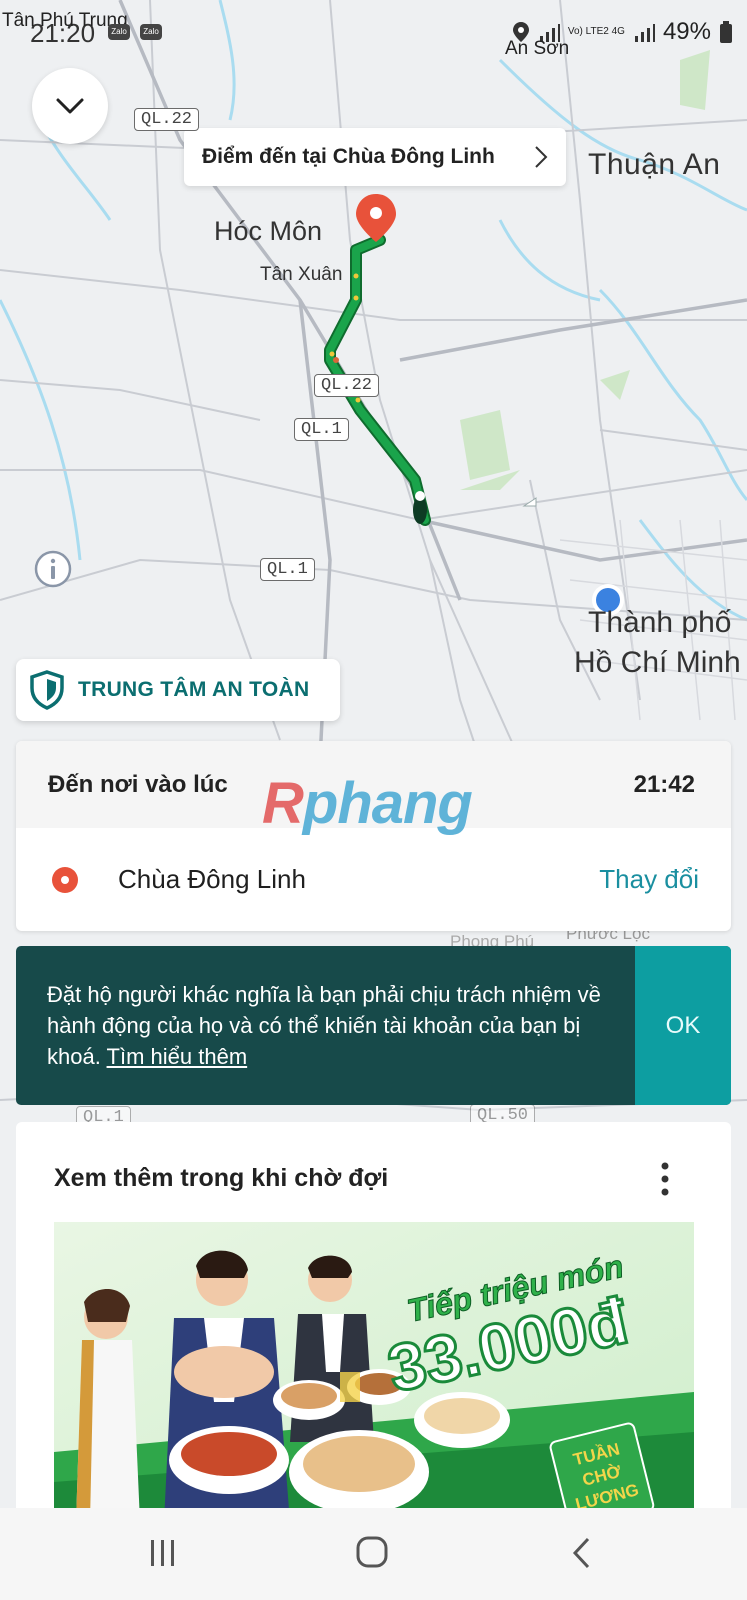 The width and height of the screenshot is (747, 1600). Describe the element at coordinates (138, 784) in the screenshot. I see `eta-heading: Đến nơi vào lúc` at that location.